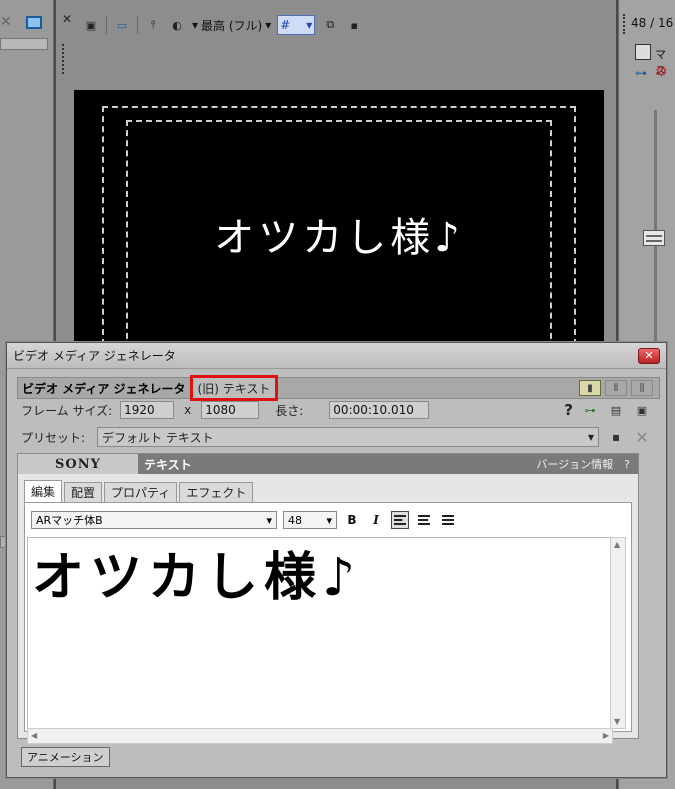  What do you see at coordinates (158, 437) in the screenshot?
I see `preset-value: デフォルト テキスト` at bounding box center [158, 437].